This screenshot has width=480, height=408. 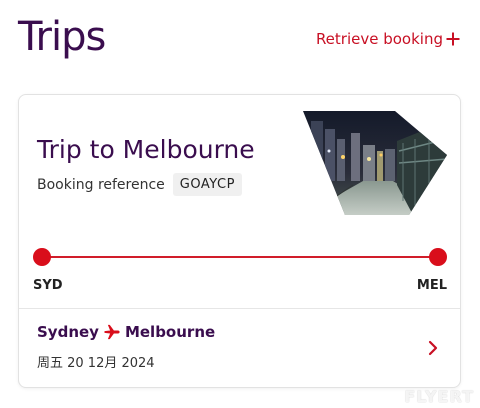 I want to click on origin-code: SYD, so click(x=48, y=285).